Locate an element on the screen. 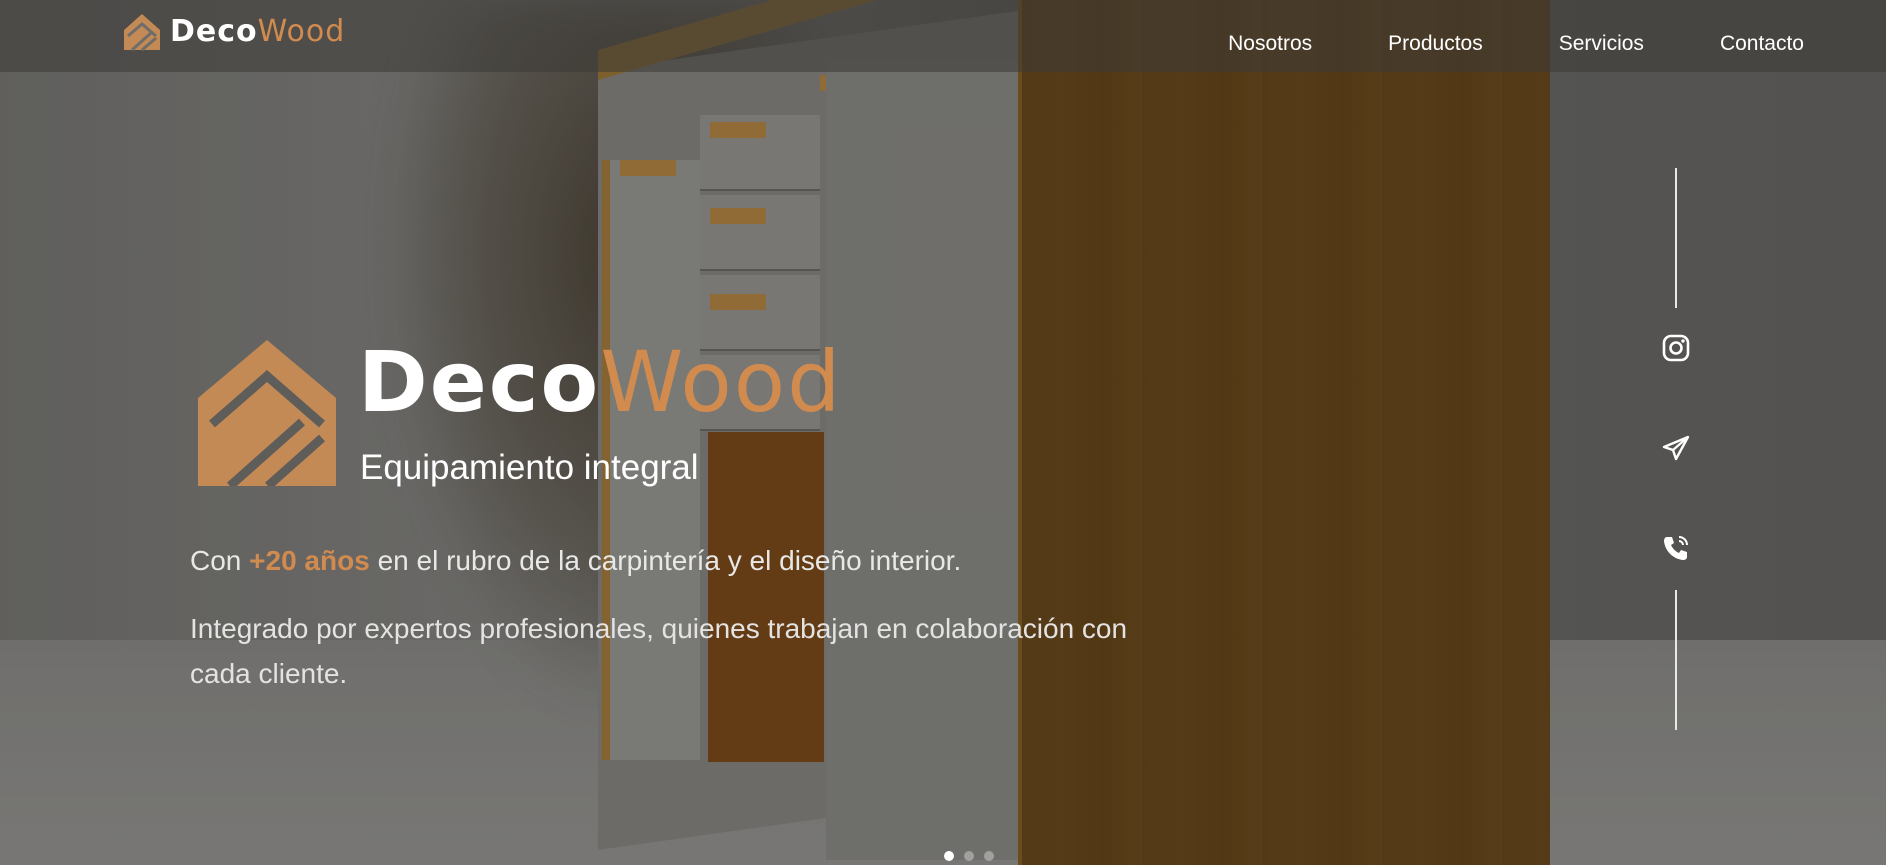  telegram-link is located at coordinates (1676, 448).